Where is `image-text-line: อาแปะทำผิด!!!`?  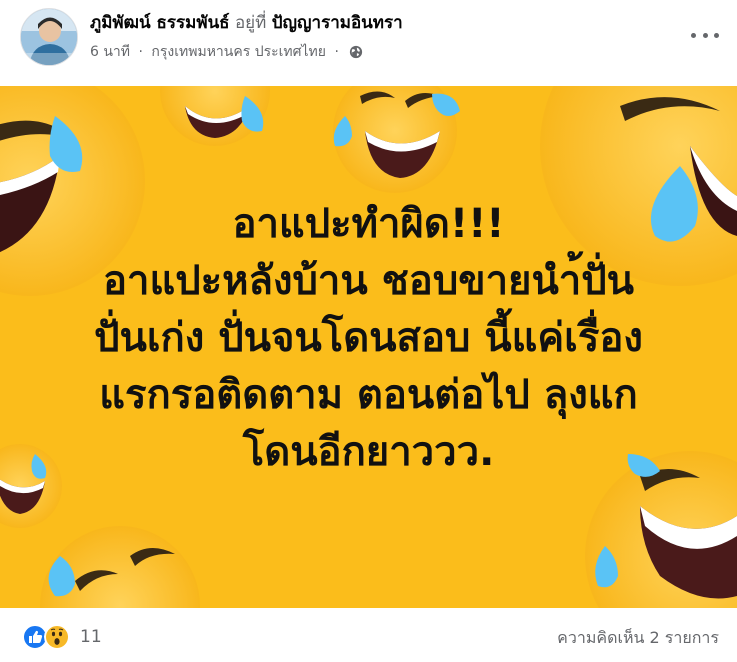 image-text-line: อาแปะทำผิด!!! is located at coordinates (368, 224).